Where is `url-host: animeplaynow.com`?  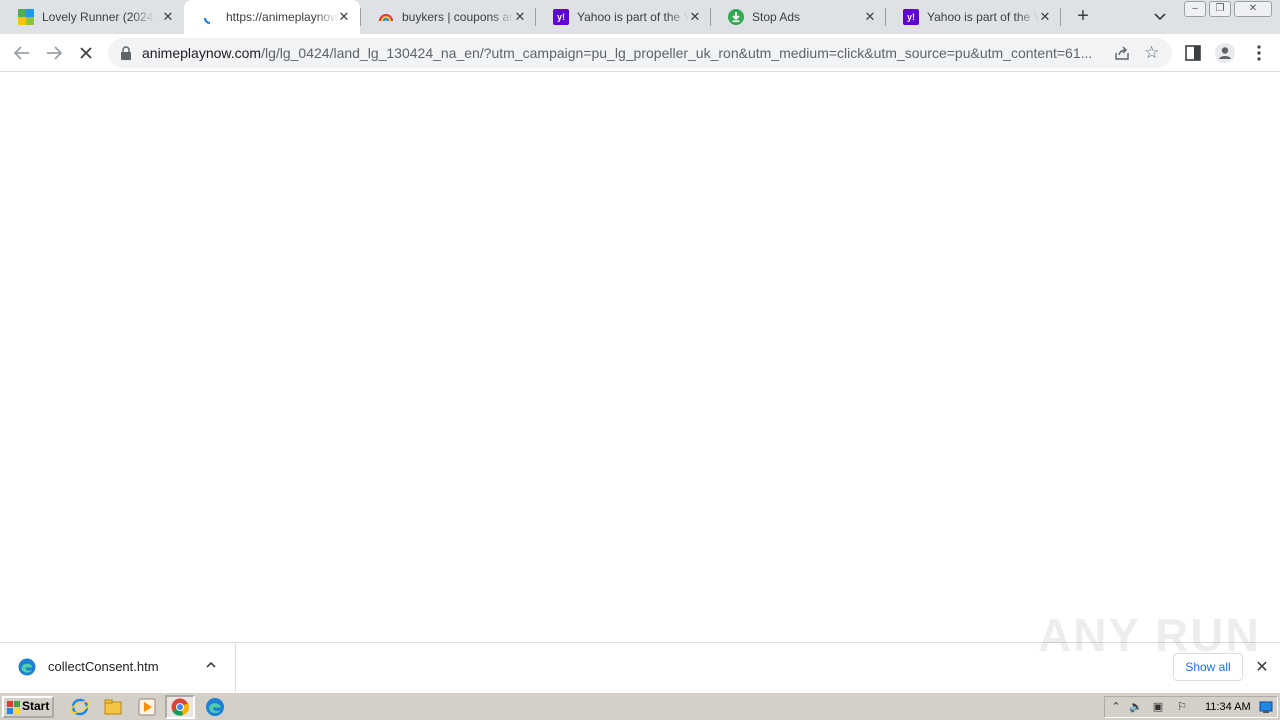
url-host: animeplaynow.com is located at coordinates (202, 53).